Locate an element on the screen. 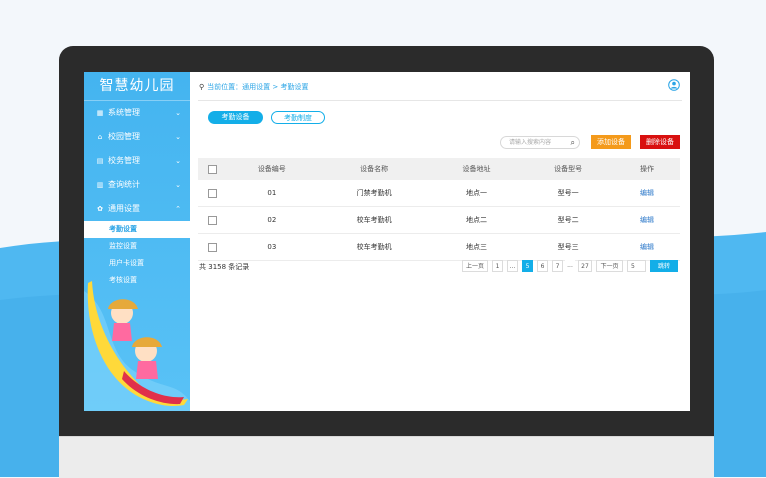 The width and height of the screenshot is (766, 478). column-header: 设备编号 is located at coordinates (272, 169).